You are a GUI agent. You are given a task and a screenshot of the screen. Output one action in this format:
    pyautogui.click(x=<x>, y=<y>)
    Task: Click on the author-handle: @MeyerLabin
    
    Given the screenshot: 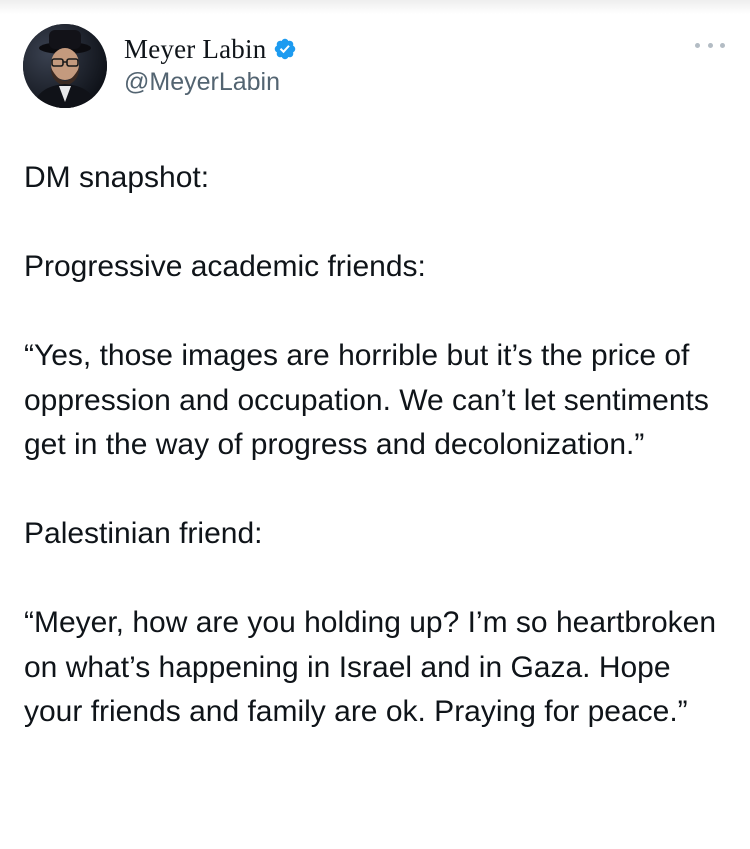 What is the action you would take?
    pyautogui.click(x=210, y=82)
    